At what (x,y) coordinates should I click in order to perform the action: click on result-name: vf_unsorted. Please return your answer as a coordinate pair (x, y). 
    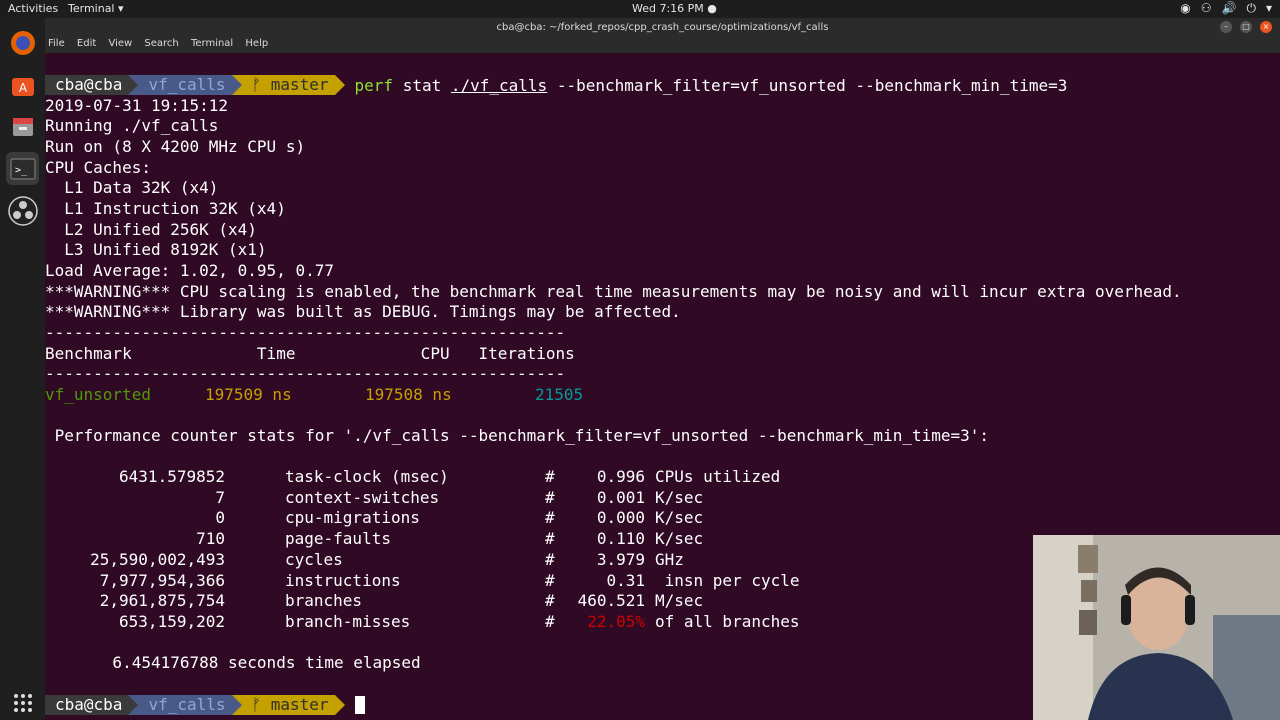
    Looking at the image, I should click on (98, 394).